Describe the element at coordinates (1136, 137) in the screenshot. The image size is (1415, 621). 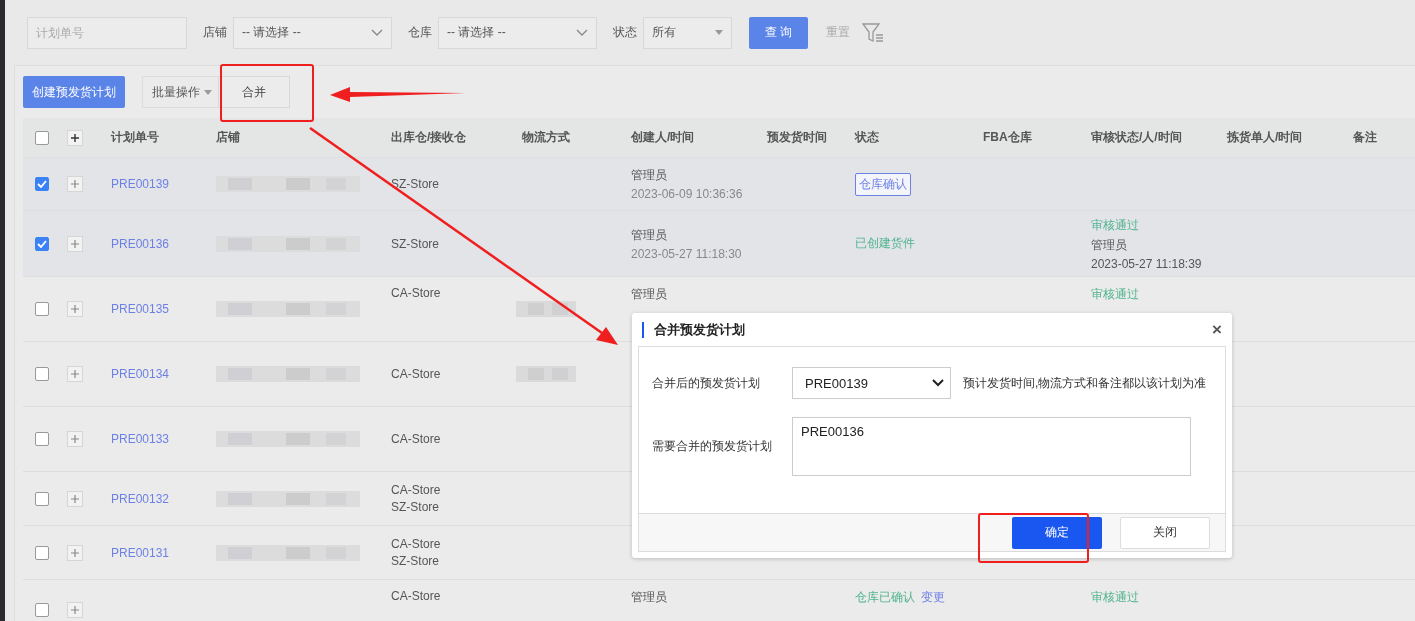
I see `column-header: 审核状态/人/时间` at that location.